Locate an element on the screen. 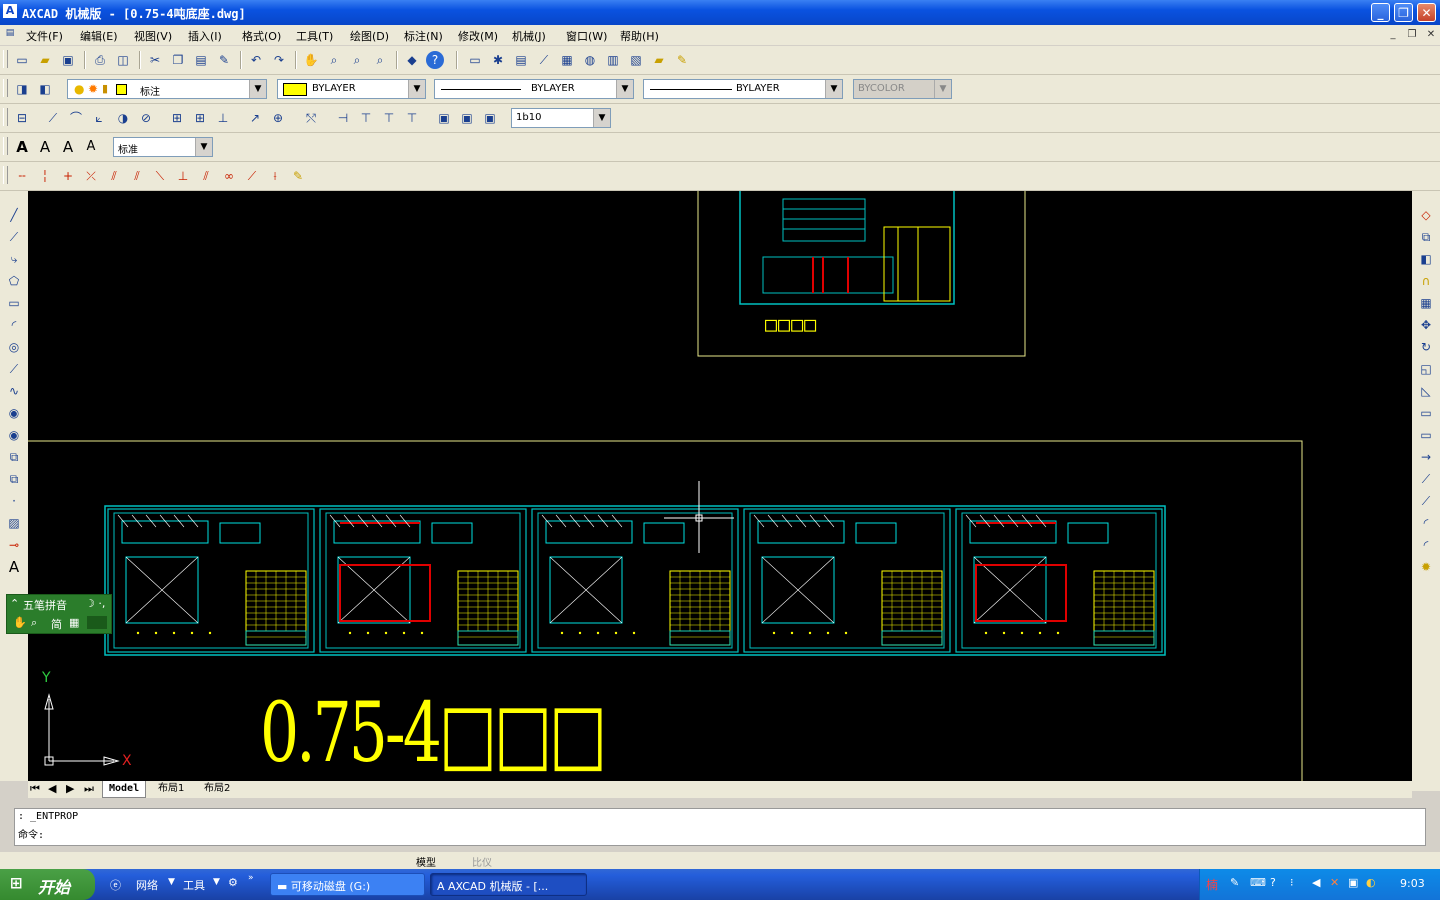  tab-first-icon: ⏮ is located at coordinates (35, 789).